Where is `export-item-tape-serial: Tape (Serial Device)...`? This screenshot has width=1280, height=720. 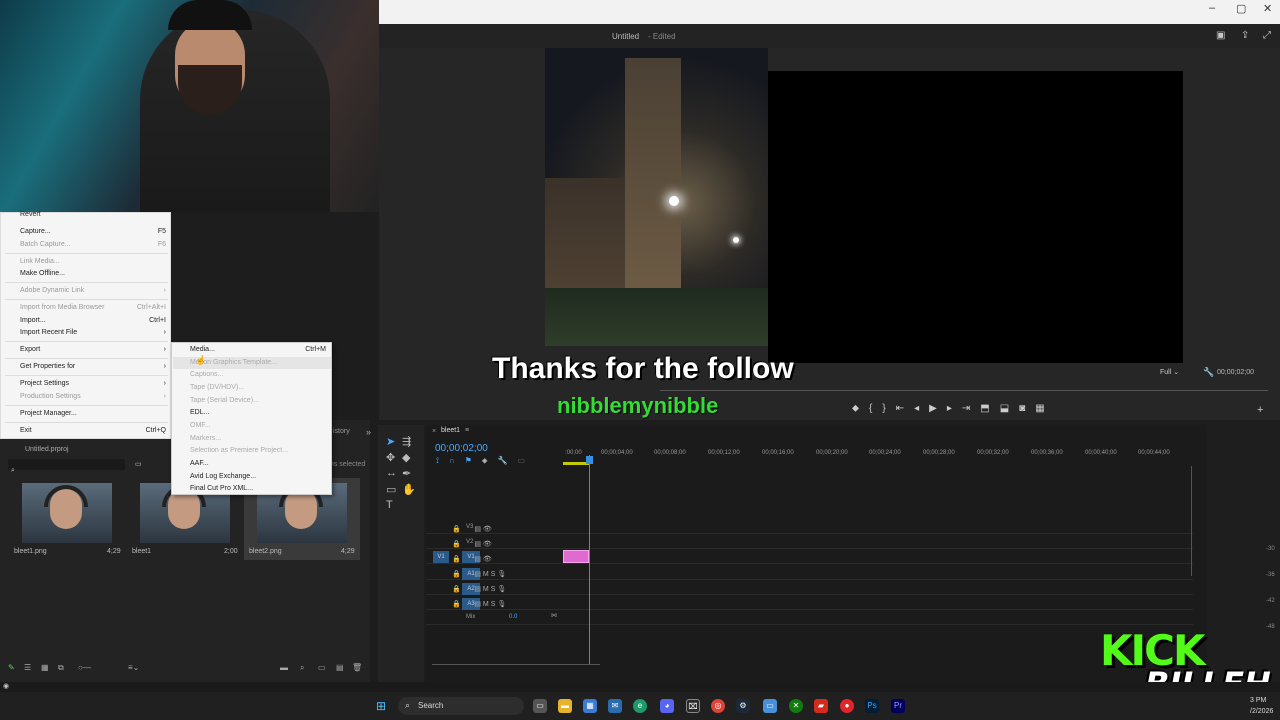 export-item-tape-serial: Tape (Serial Device)... is located at coordinates (258, 401).